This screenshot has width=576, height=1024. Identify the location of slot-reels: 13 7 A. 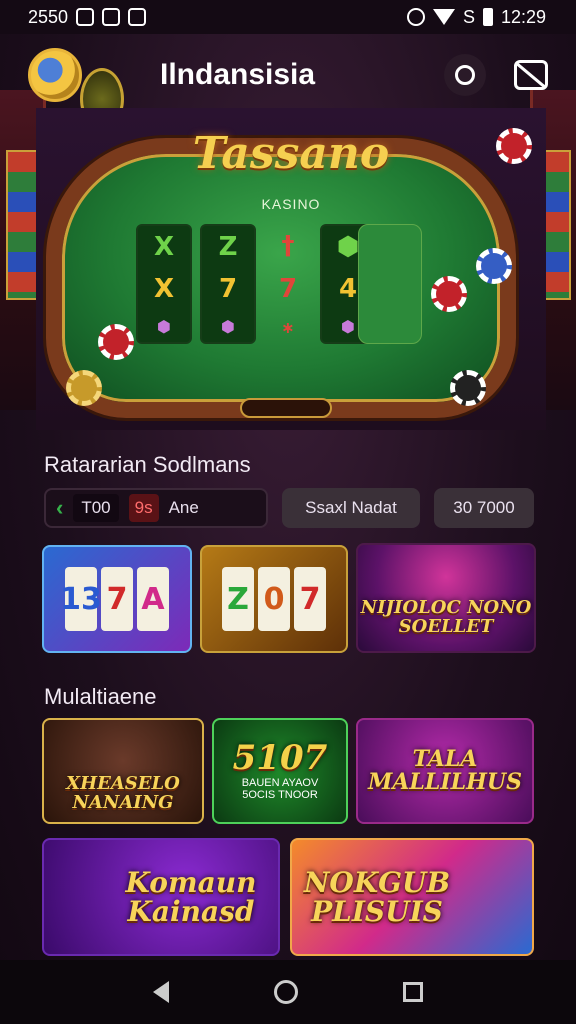
(114, 599).